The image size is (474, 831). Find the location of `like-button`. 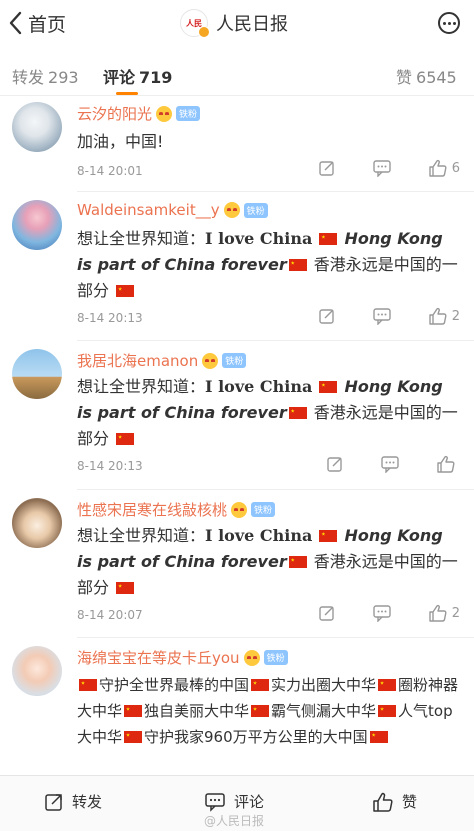

like-button is located at coordinates (448, 464).